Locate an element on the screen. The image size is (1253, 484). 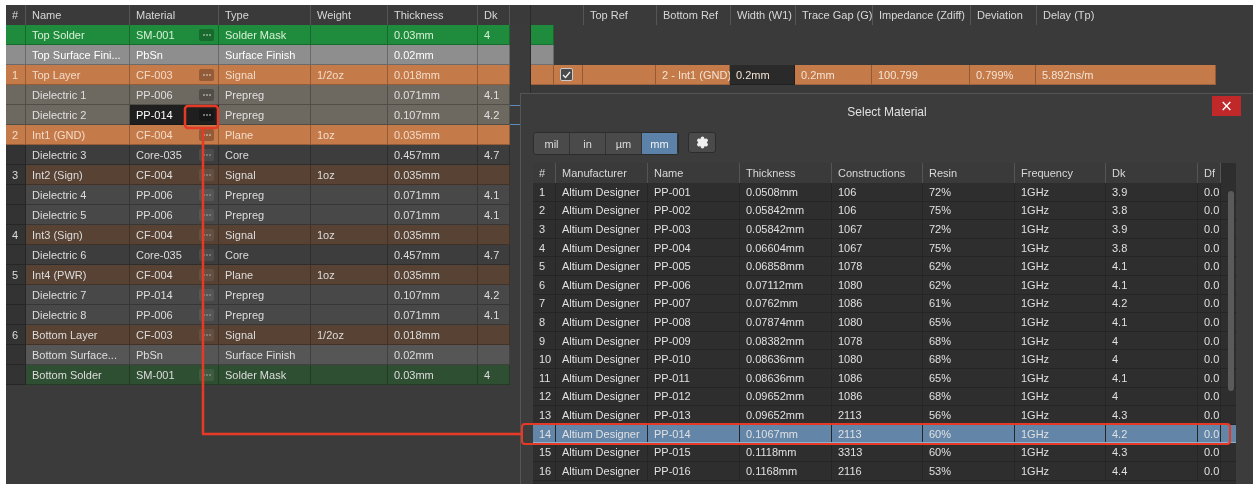
column-header: Impedance (Zdiff) is located at coordinates (921, 15).